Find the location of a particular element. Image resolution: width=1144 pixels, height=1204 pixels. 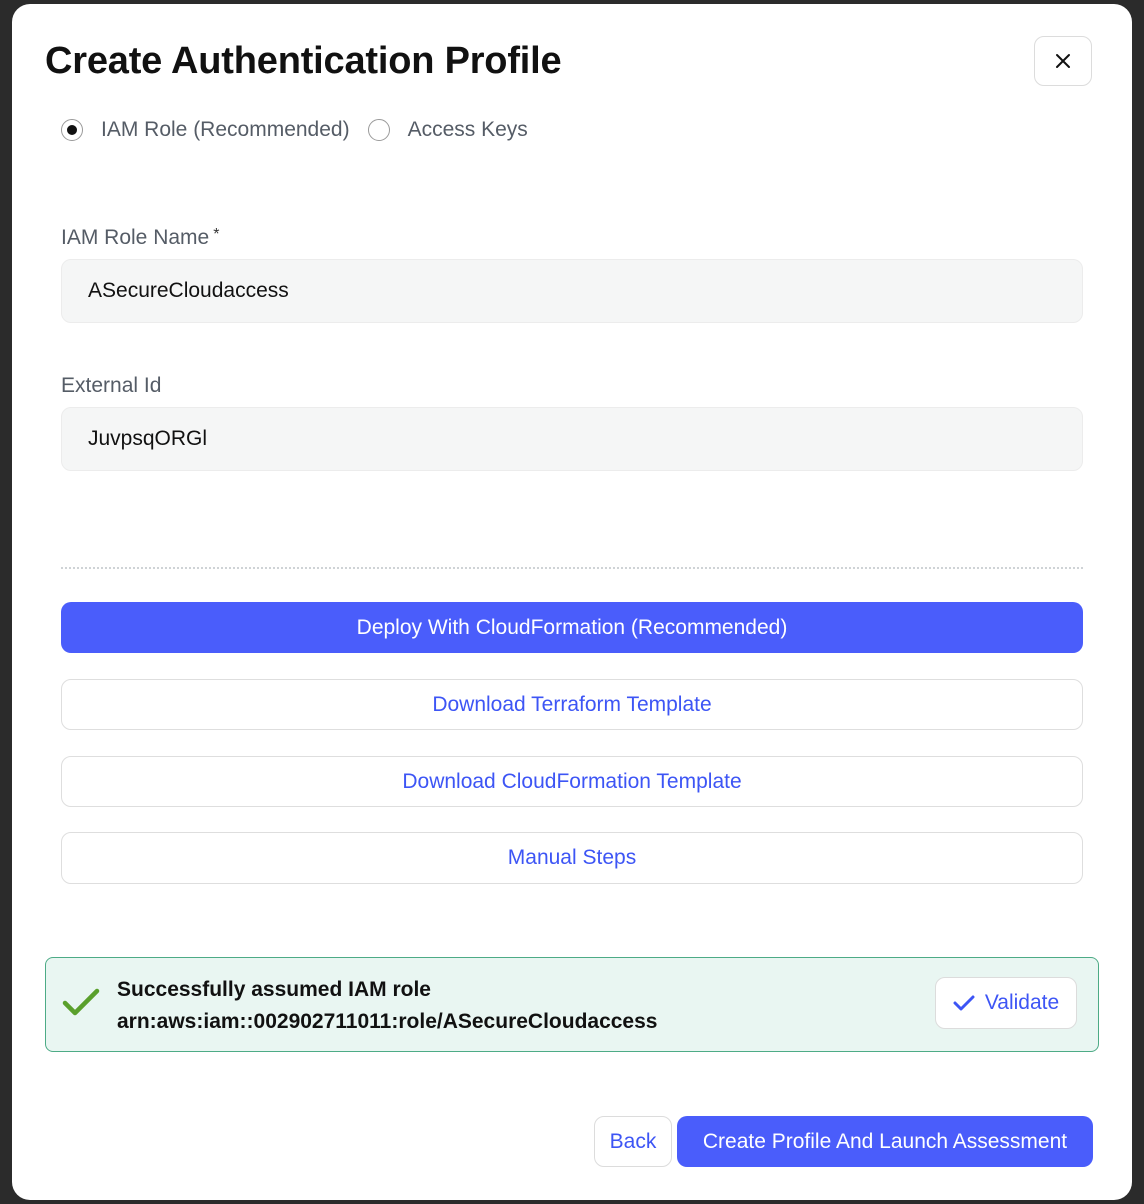

success-message-title: Successfully assumed IAM role is located at coordinates (274, 989).